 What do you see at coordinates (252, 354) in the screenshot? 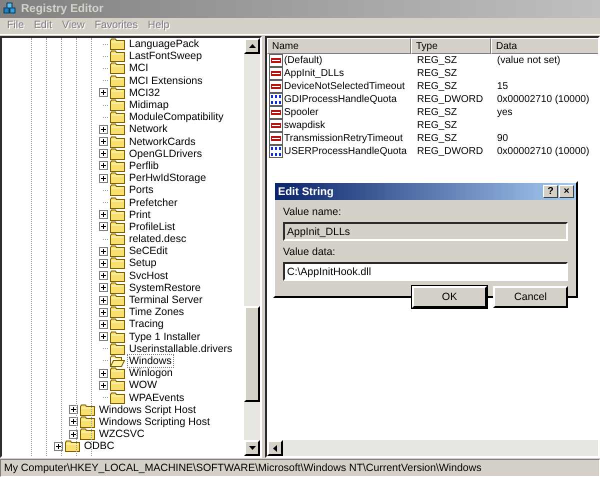
I see `scrollbar-thumb` at bounding box center [252, 354].